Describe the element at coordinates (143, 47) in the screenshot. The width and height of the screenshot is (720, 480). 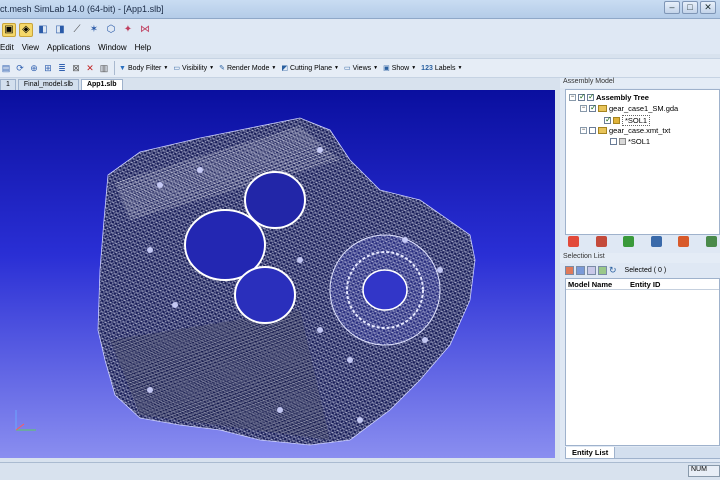
I see `menu-help: Help` at that location.